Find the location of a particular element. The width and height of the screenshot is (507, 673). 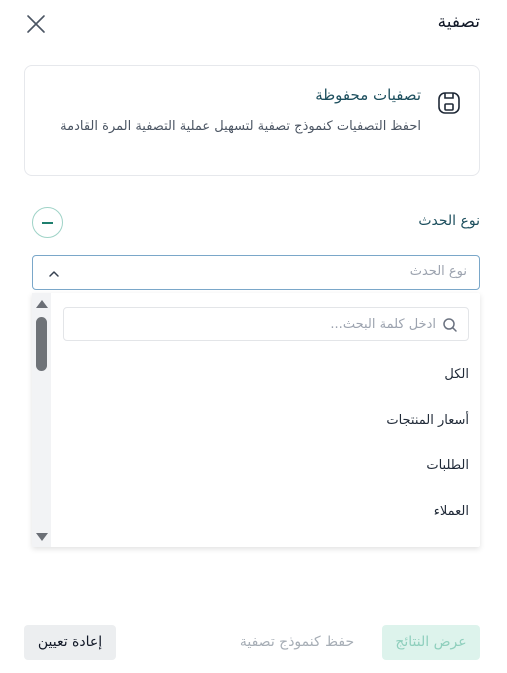

close-icon is located at coordinates (36, 24).